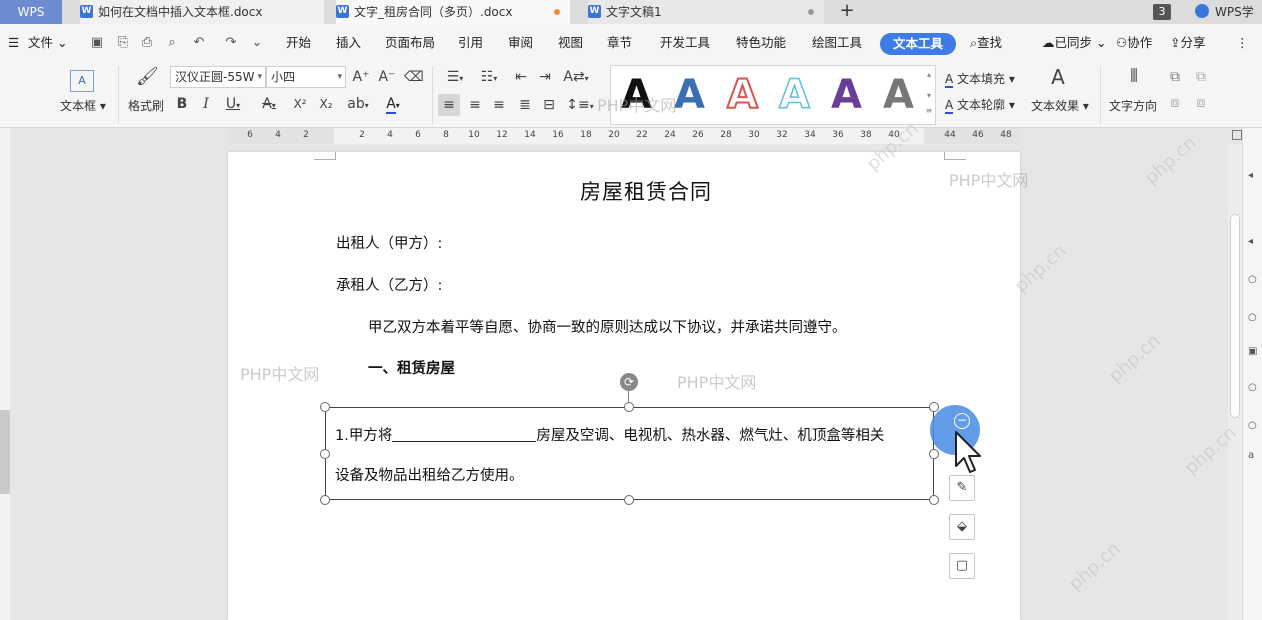 The image size is (1262, 620). Describe the element at coordinates (172, 43) in the screenshot. I see `print-preview-icon: ⌕` at that location.